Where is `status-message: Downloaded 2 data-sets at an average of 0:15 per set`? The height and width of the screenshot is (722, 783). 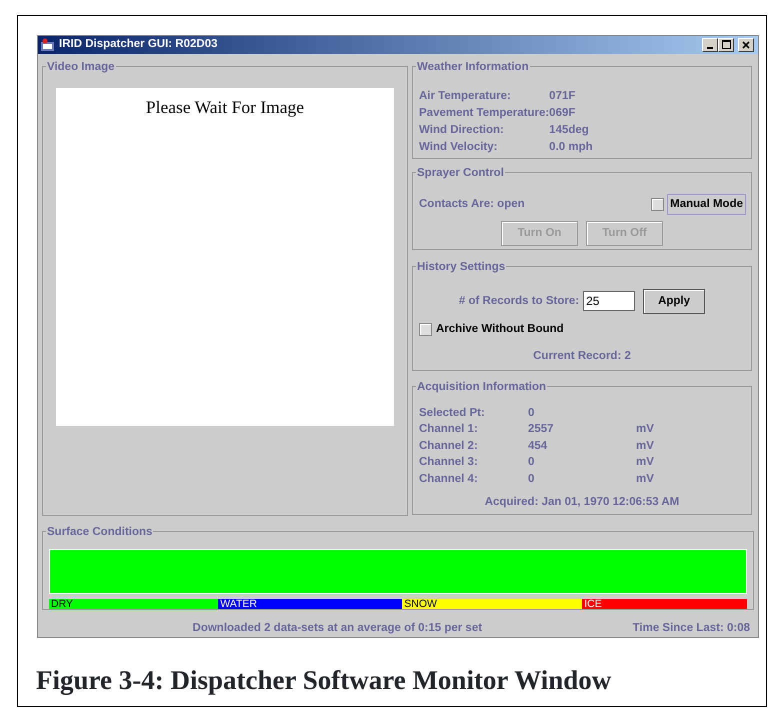 status-message: Downloaded 2 data-sets at an average of 0:15 per set is located at coordinates (337, 628).